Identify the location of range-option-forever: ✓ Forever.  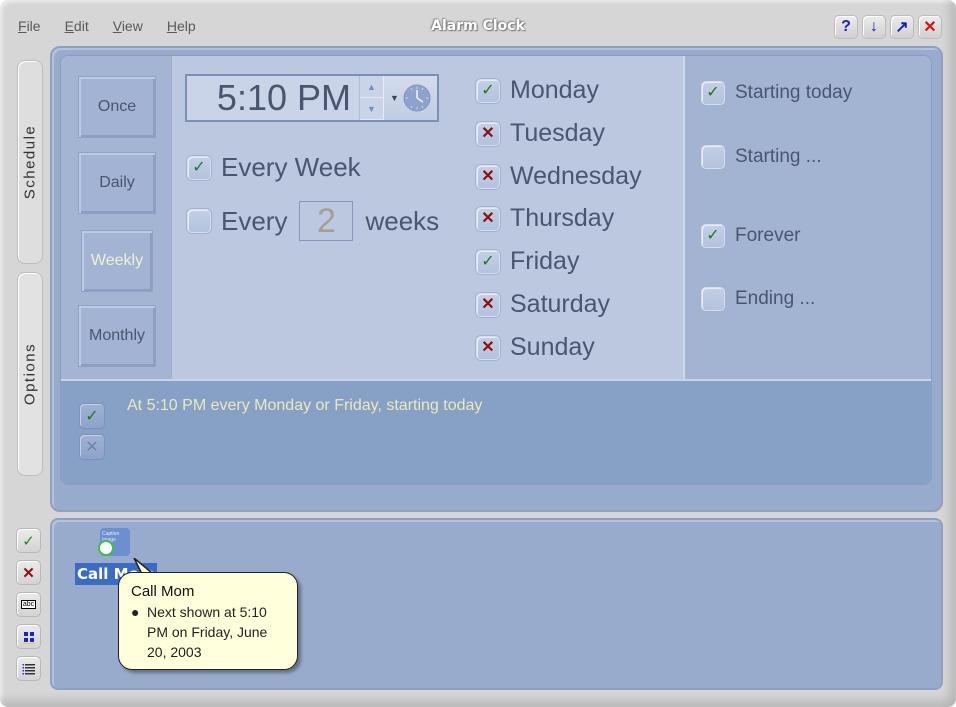
(750, 236).